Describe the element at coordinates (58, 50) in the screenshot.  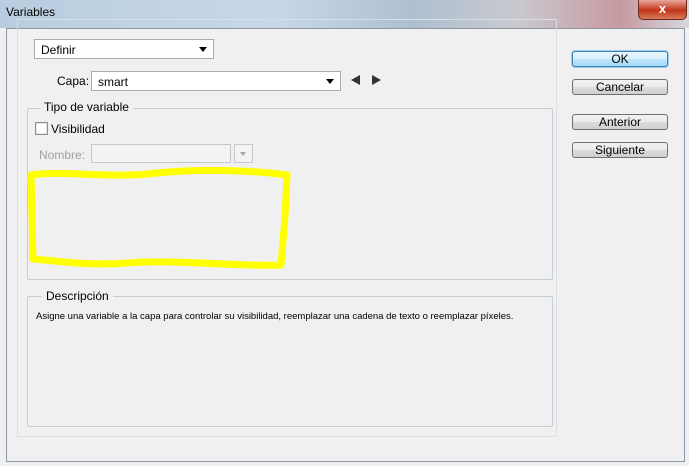
I see `mode-select-value: Definir` at that location.